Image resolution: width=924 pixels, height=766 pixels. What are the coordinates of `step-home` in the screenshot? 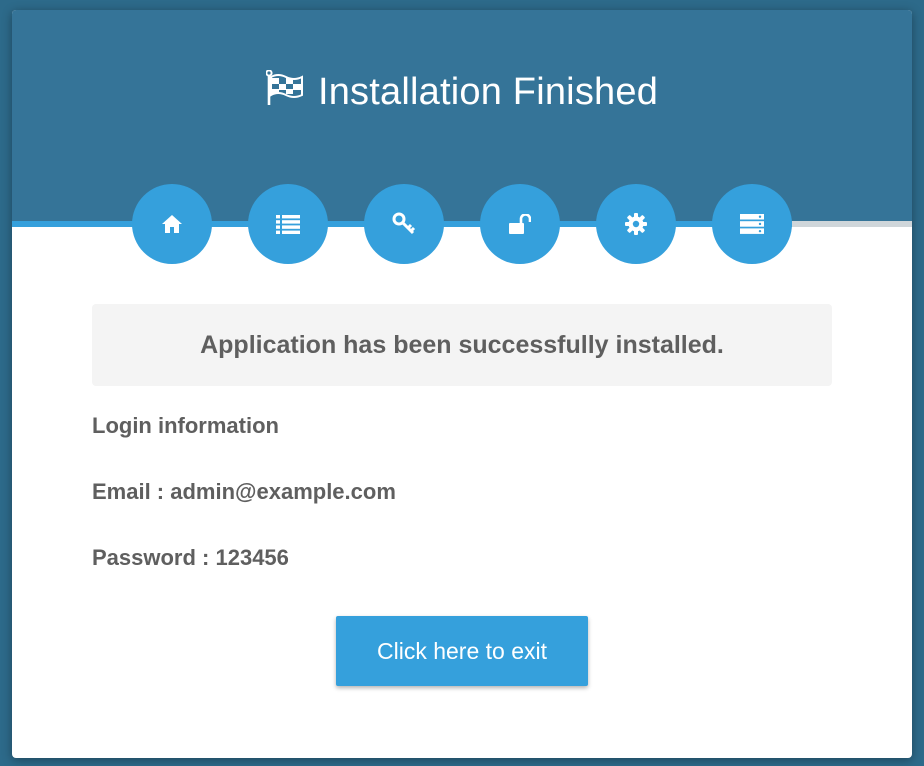 It's located at (172, 224).